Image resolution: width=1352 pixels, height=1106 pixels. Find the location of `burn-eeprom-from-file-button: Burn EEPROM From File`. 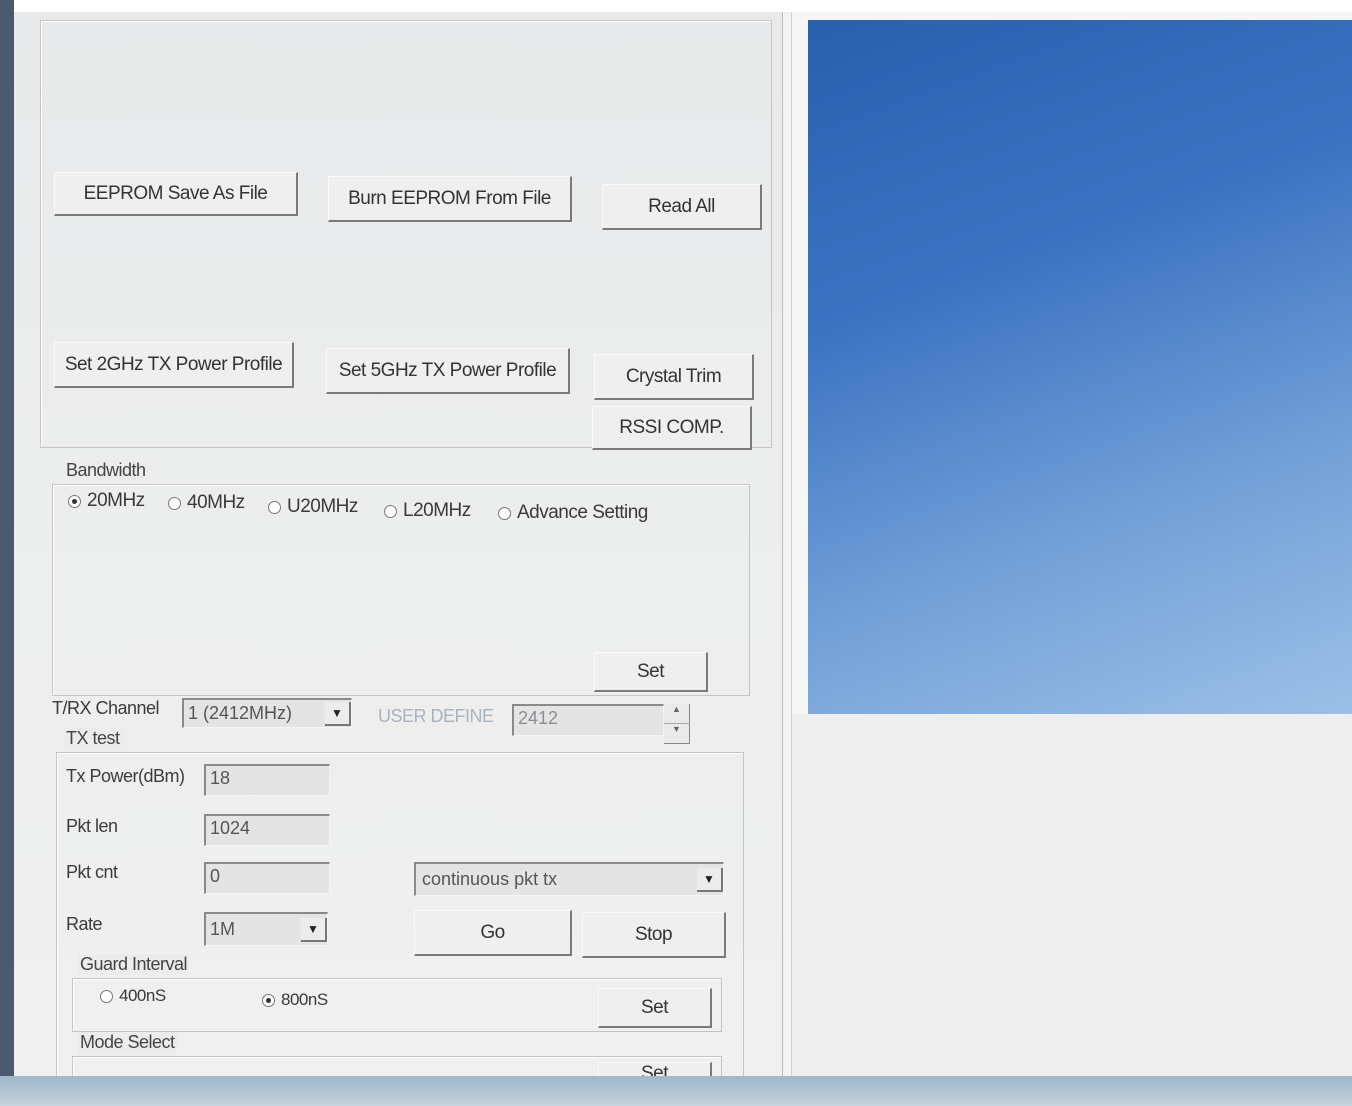

burn-eeprom-from-file-button: Burn EEPROM From File is located at coordinates (450, 199).